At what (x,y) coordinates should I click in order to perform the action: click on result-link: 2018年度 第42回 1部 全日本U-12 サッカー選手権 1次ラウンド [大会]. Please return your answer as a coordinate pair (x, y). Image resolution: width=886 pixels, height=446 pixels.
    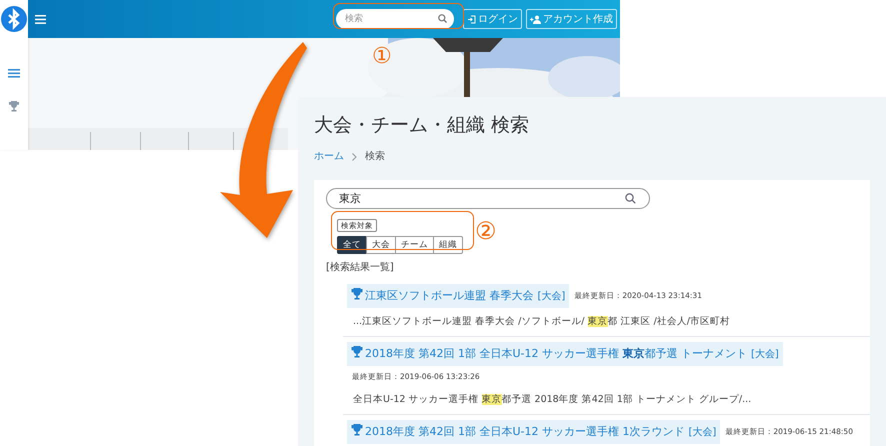
    Looking at the image, I should click on (533, 432).